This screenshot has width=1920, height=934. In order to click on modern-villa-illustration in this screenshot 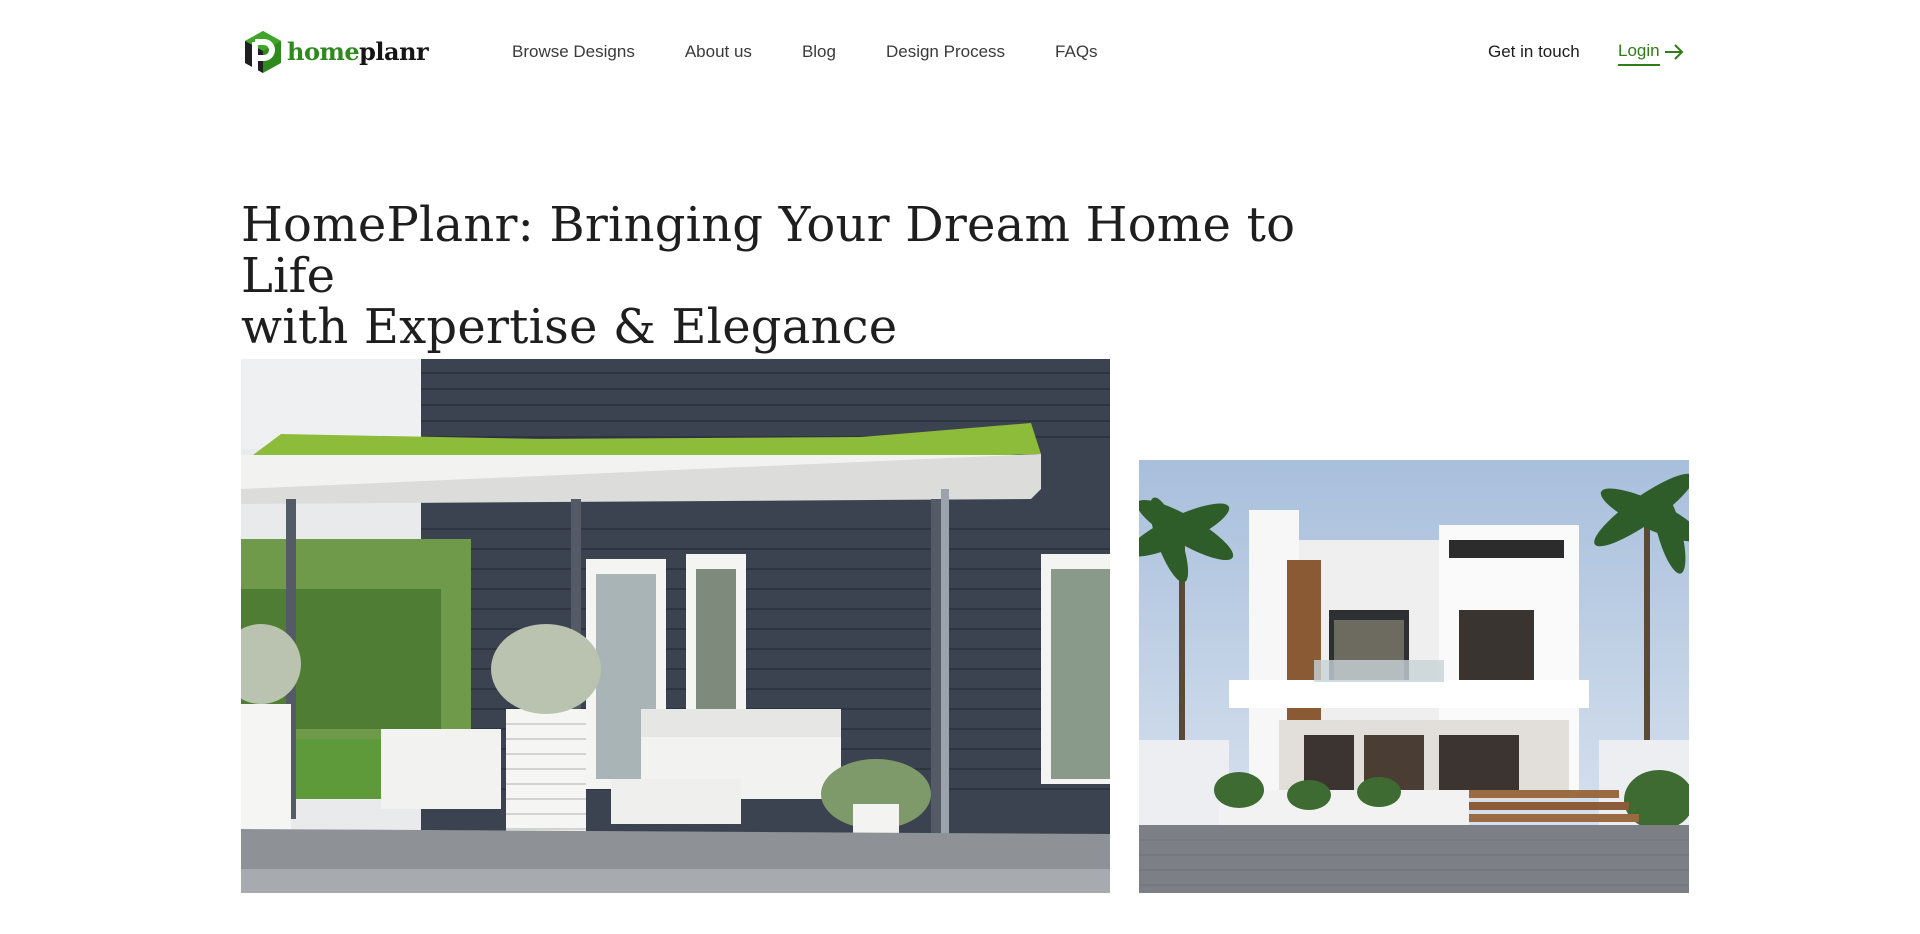, I will do `click(1414, 676)`.